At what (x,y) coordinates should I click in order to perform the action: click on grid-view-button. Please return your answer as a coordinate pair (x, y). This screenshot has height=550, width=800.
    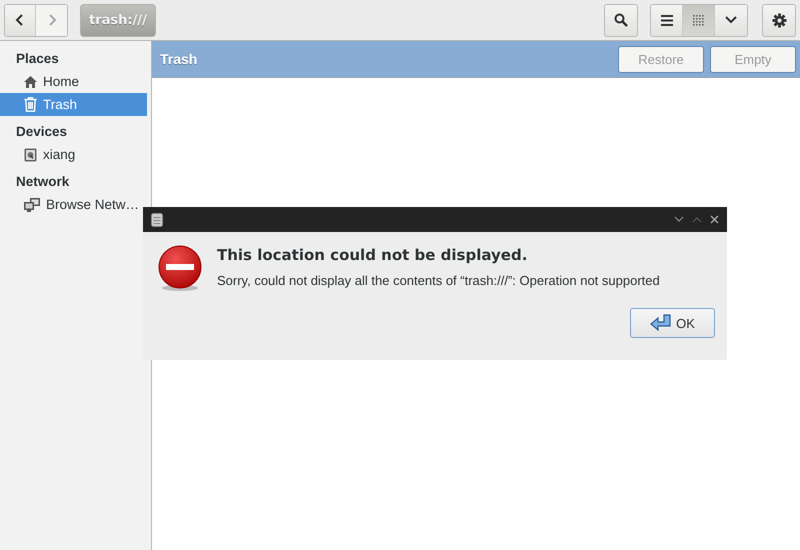
    Looking at the image, I should click on (699, 20).